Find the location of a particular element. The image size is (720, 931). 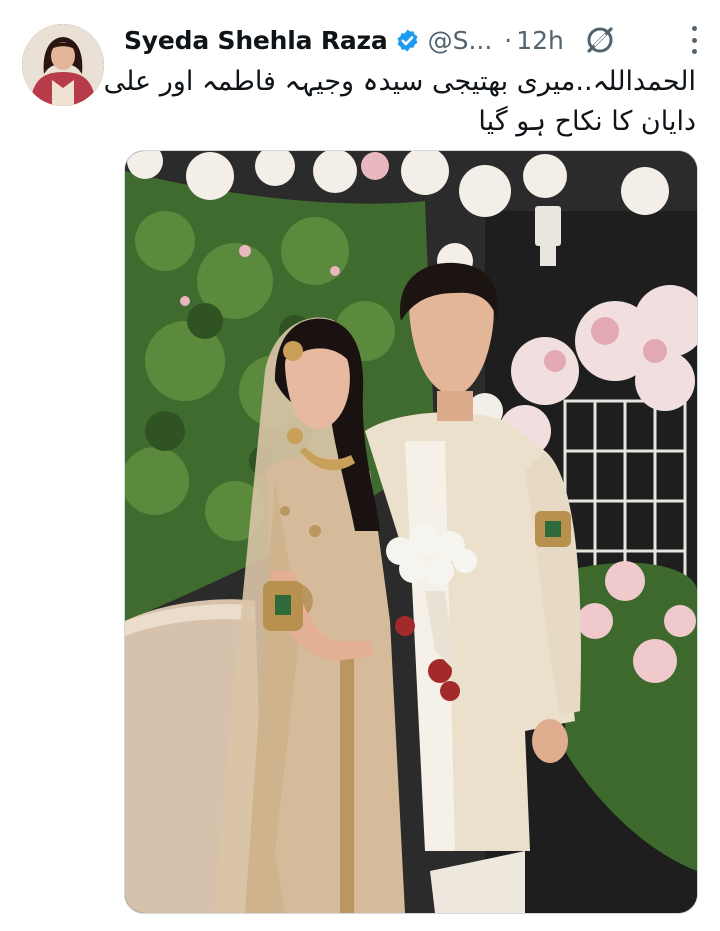

grok-icon is located at coordinates (600, 40).